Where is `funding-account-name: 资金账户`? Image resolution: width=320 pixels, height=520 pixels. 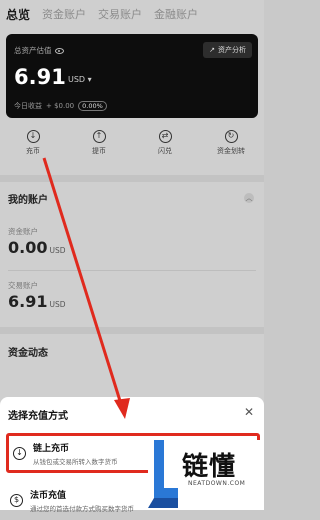 funding-account-name: 资金账户 is located at coordinates (23, 231).